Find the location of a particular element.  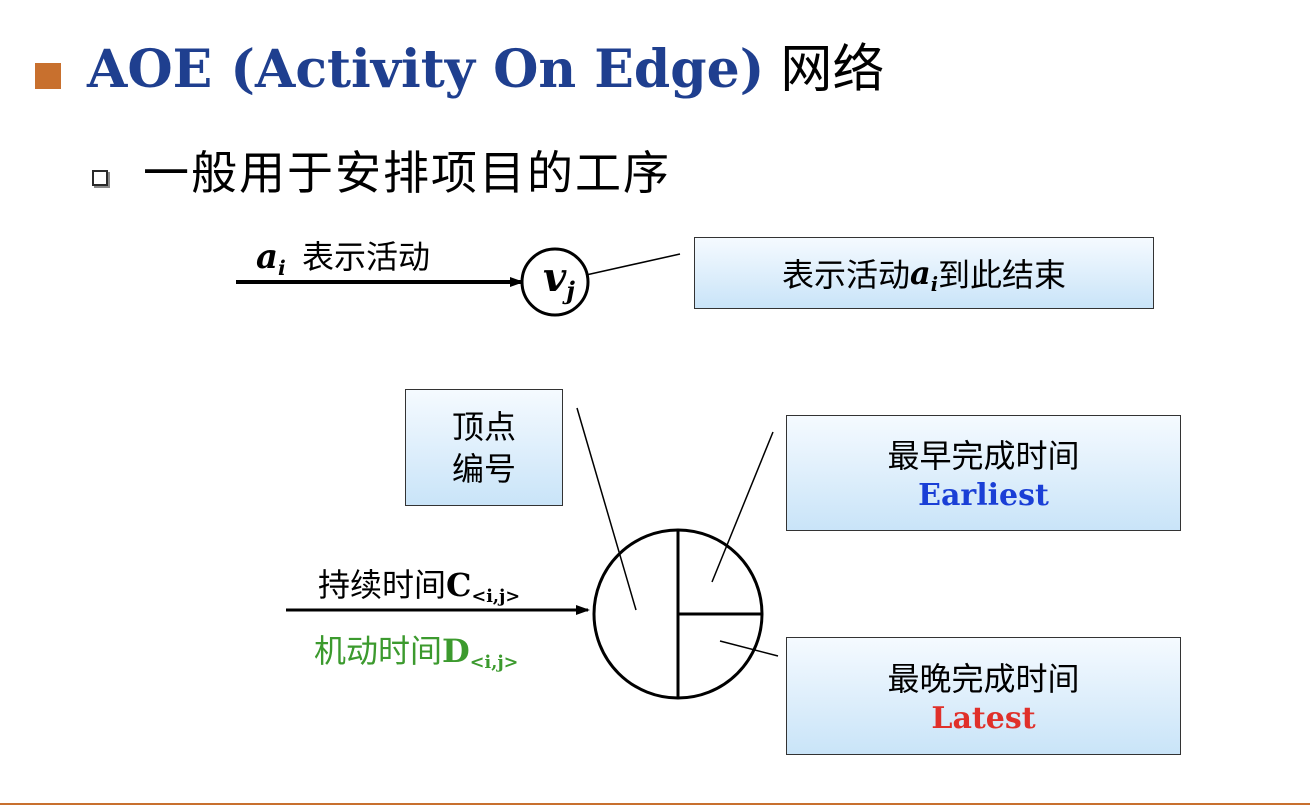

footer-rule is located at coordinates (655, 804).